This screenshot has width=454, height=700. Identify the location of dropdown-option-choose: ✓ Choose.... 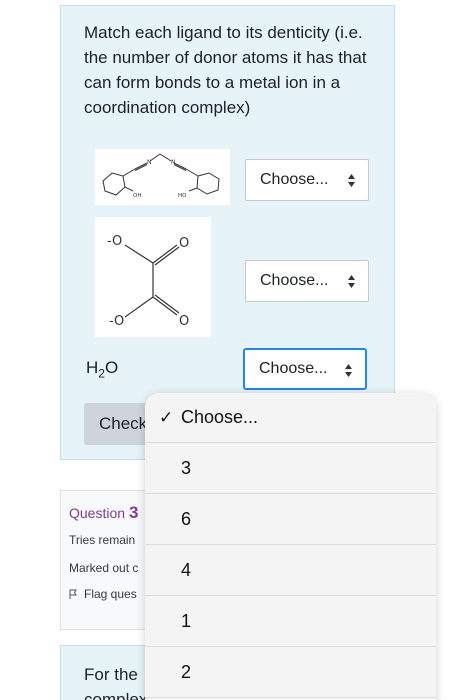
(290, 418).